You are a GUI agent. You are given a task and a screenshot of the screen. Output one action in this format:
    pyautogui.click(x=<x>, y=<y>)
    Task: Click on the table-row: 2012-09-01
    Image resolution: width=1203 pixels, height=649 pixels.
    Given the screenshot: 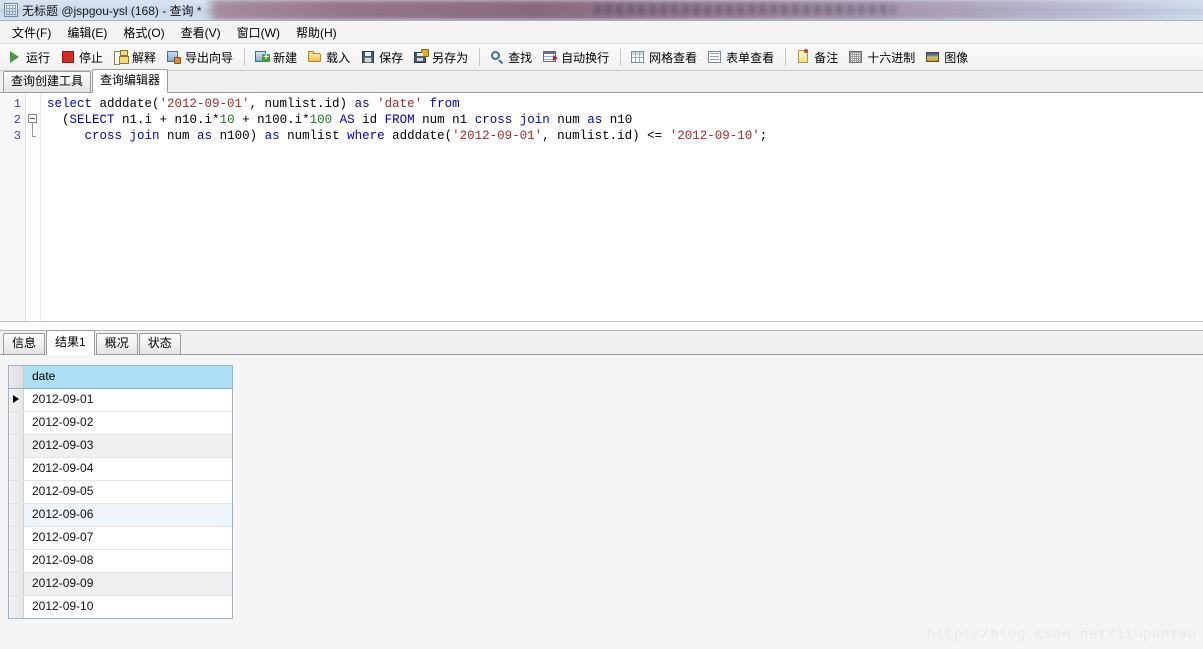 What is the action you would take?
    pyautogui.click(x=120, y=400)
    